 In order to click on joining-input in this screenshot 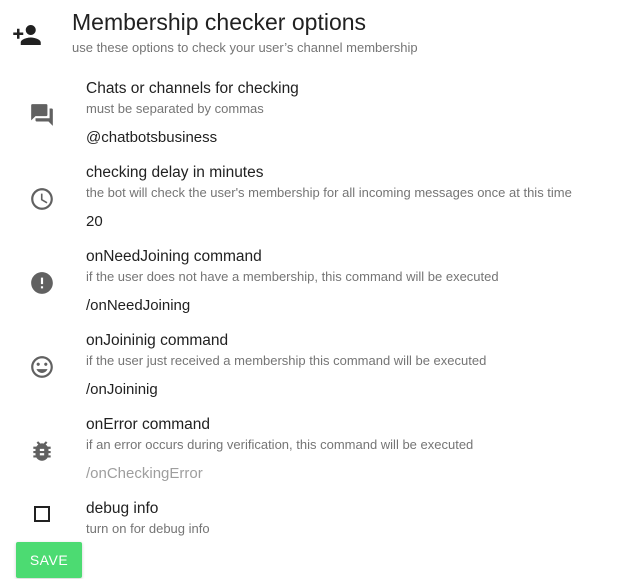, I will do `click(346, 389)`.